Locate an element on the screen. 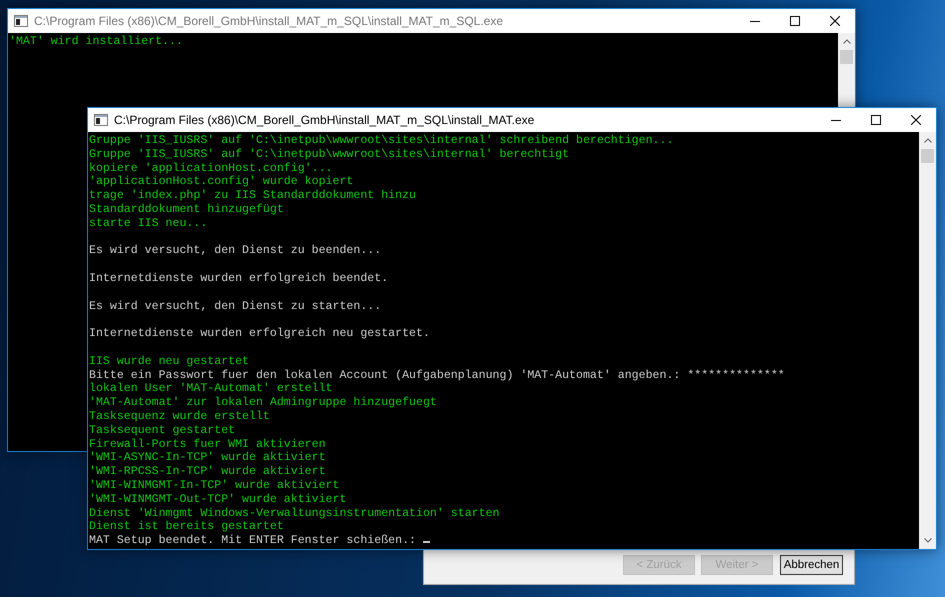  wizard-button: Abbrechen is located at coordinates (811, 565).